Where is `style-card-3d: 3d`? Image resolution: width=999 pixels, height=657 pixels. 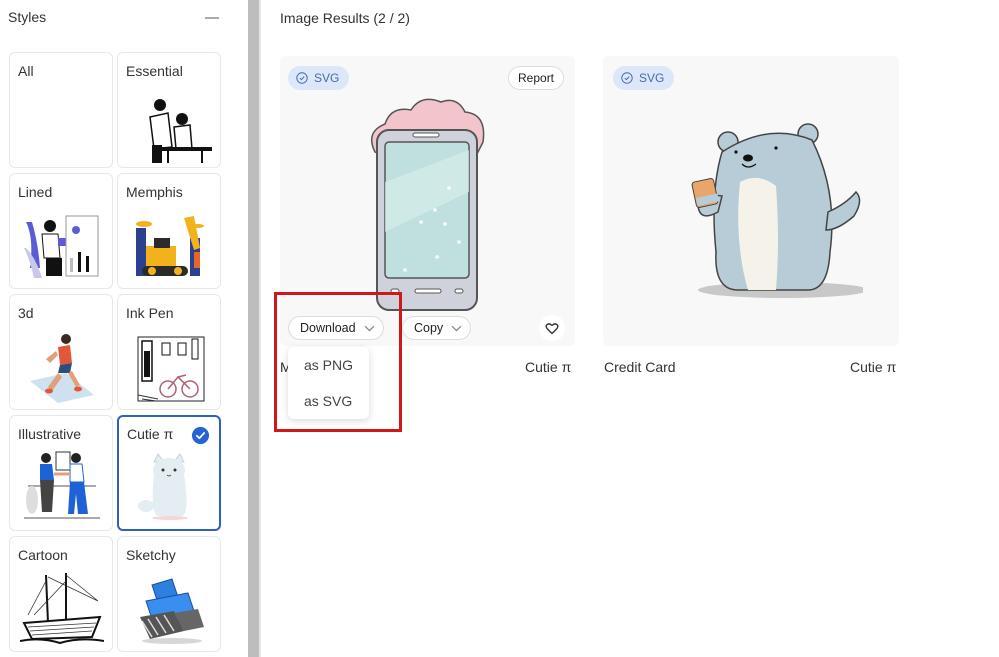 style-card-3d: 3d is located at coordinates (61, 352).